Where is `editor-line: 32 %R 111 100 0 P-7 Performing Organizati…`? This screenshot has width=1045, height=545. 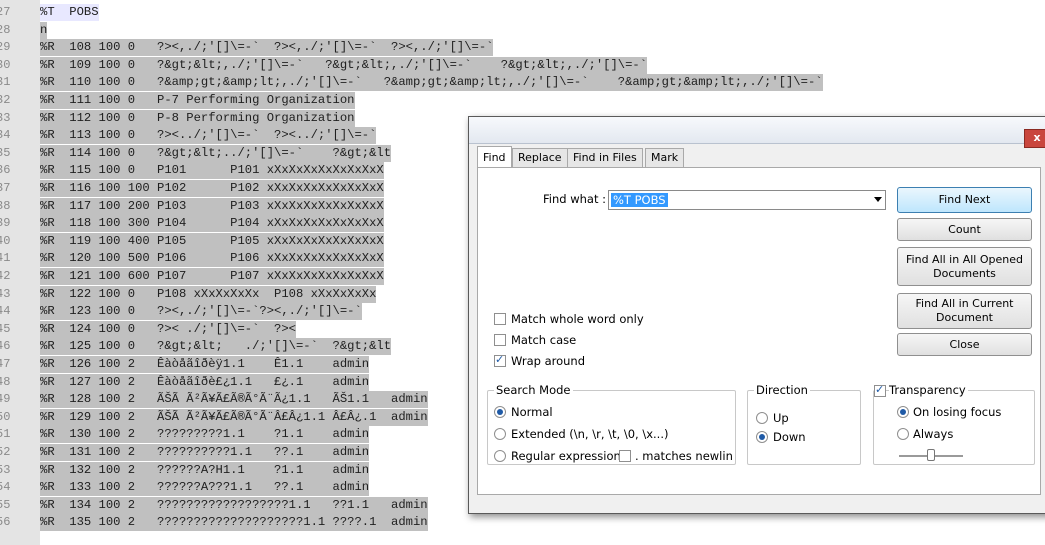 editor-line: 32 %R 111 100 0 P-7 Performing Organizati… is located at coordinates (522, 100).